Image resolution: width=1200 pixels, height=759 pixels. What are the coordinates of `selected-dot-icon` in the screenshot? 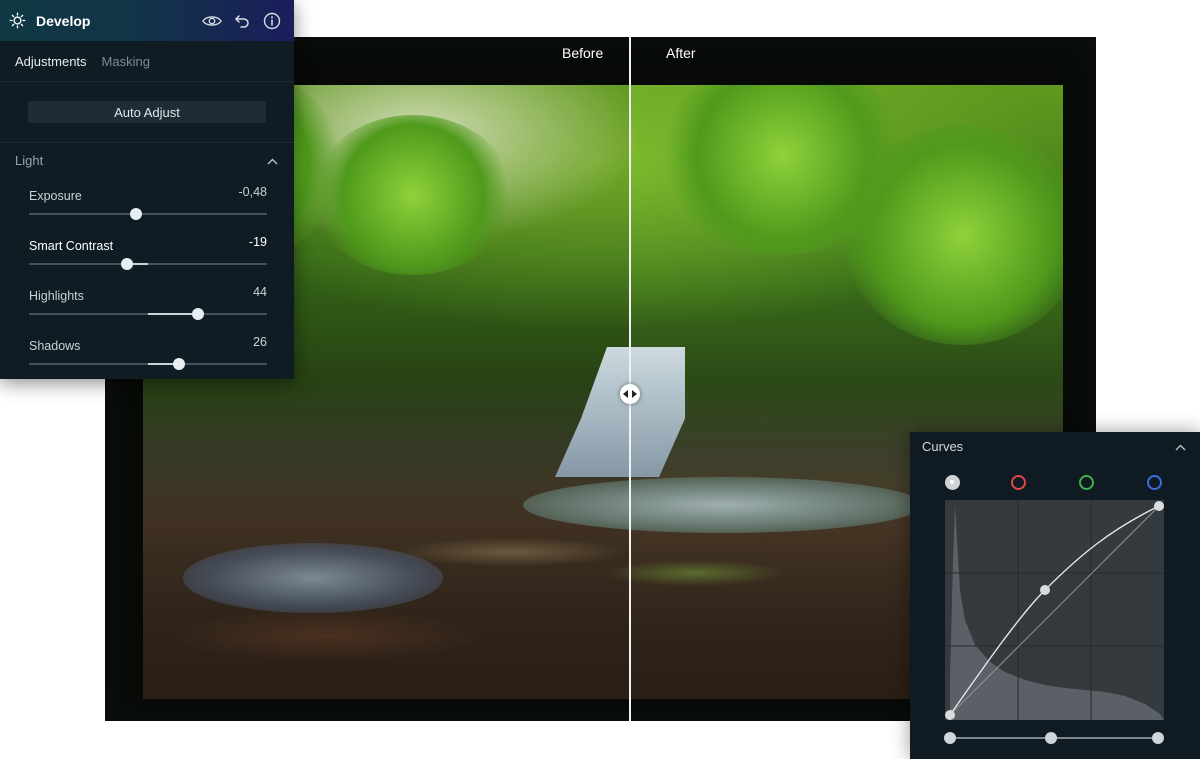 It's located at (952, 482).